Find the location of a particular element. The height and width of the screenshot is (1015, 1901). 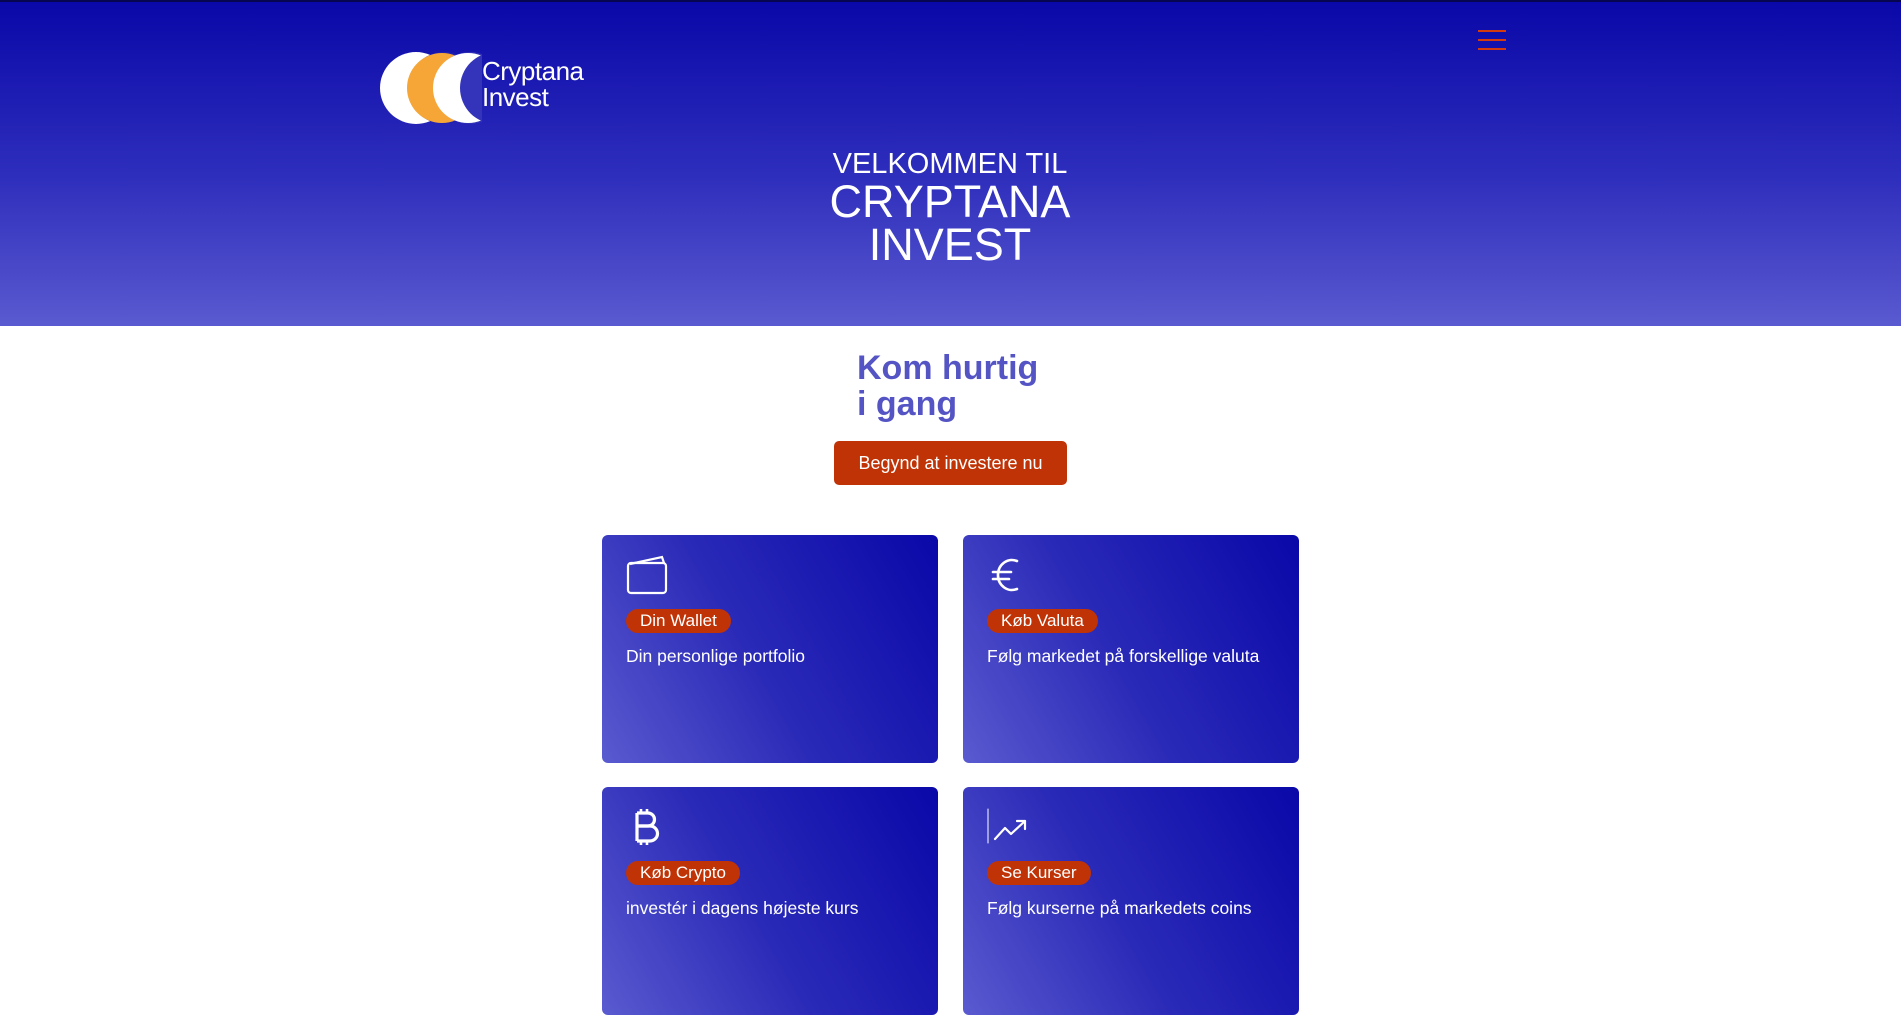

quickstart-heading: Kom hurtig i gang is located at coordinates (947, 386).